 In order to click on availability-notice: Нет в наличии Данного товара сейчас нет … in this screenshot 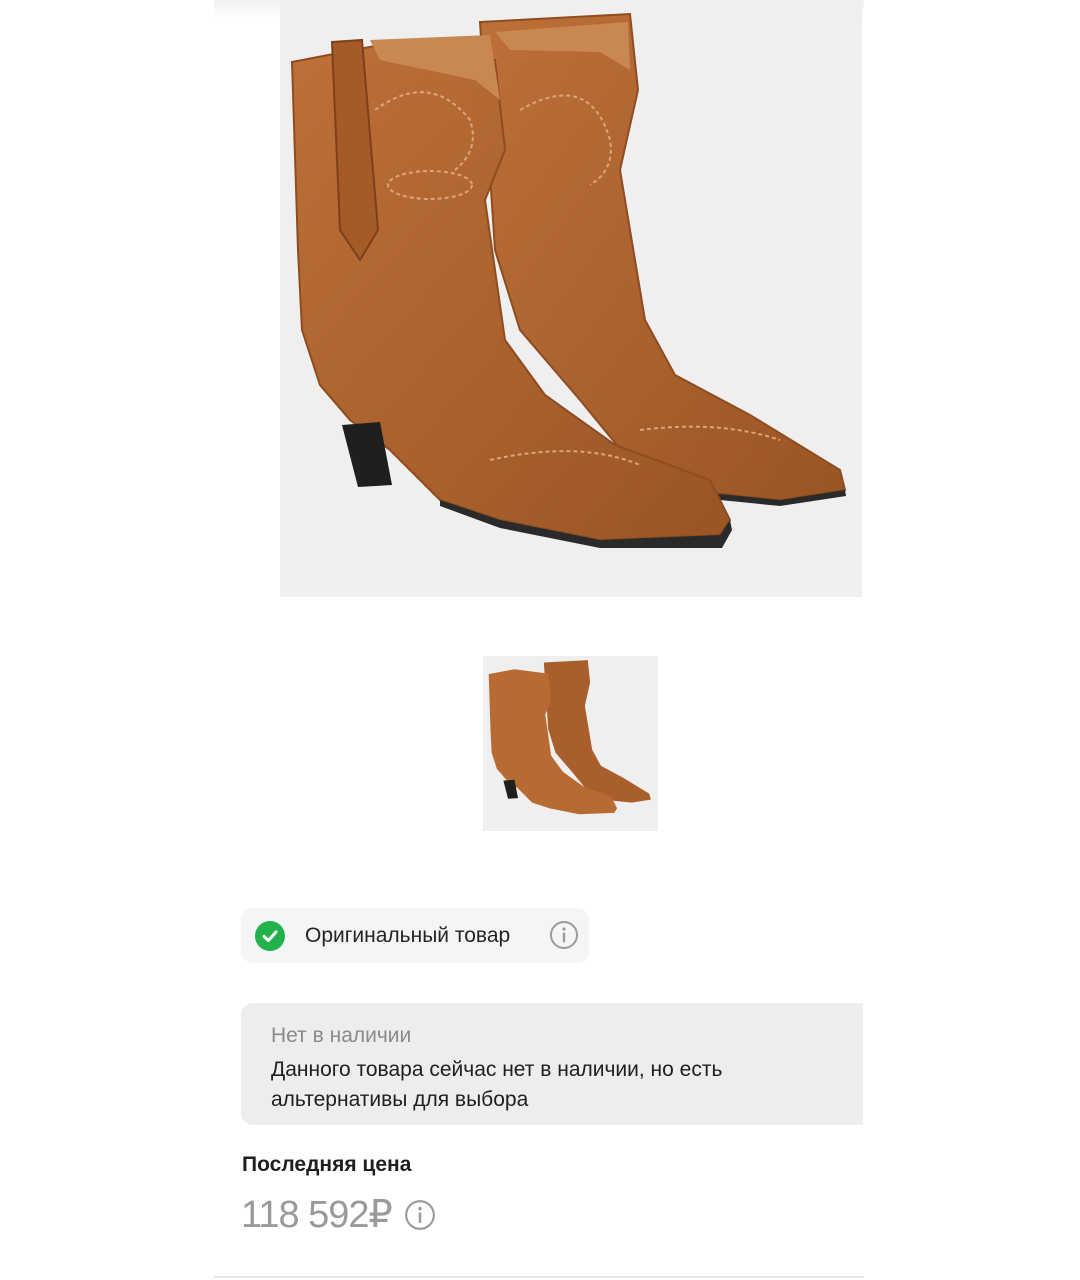, I will do `click(552, 1064)`.